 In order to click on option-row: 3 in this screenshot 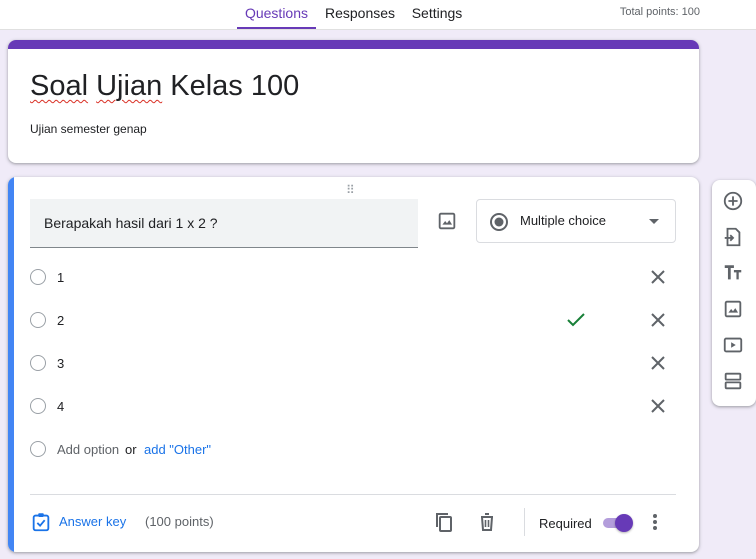, I will do `click(355, 364)`.